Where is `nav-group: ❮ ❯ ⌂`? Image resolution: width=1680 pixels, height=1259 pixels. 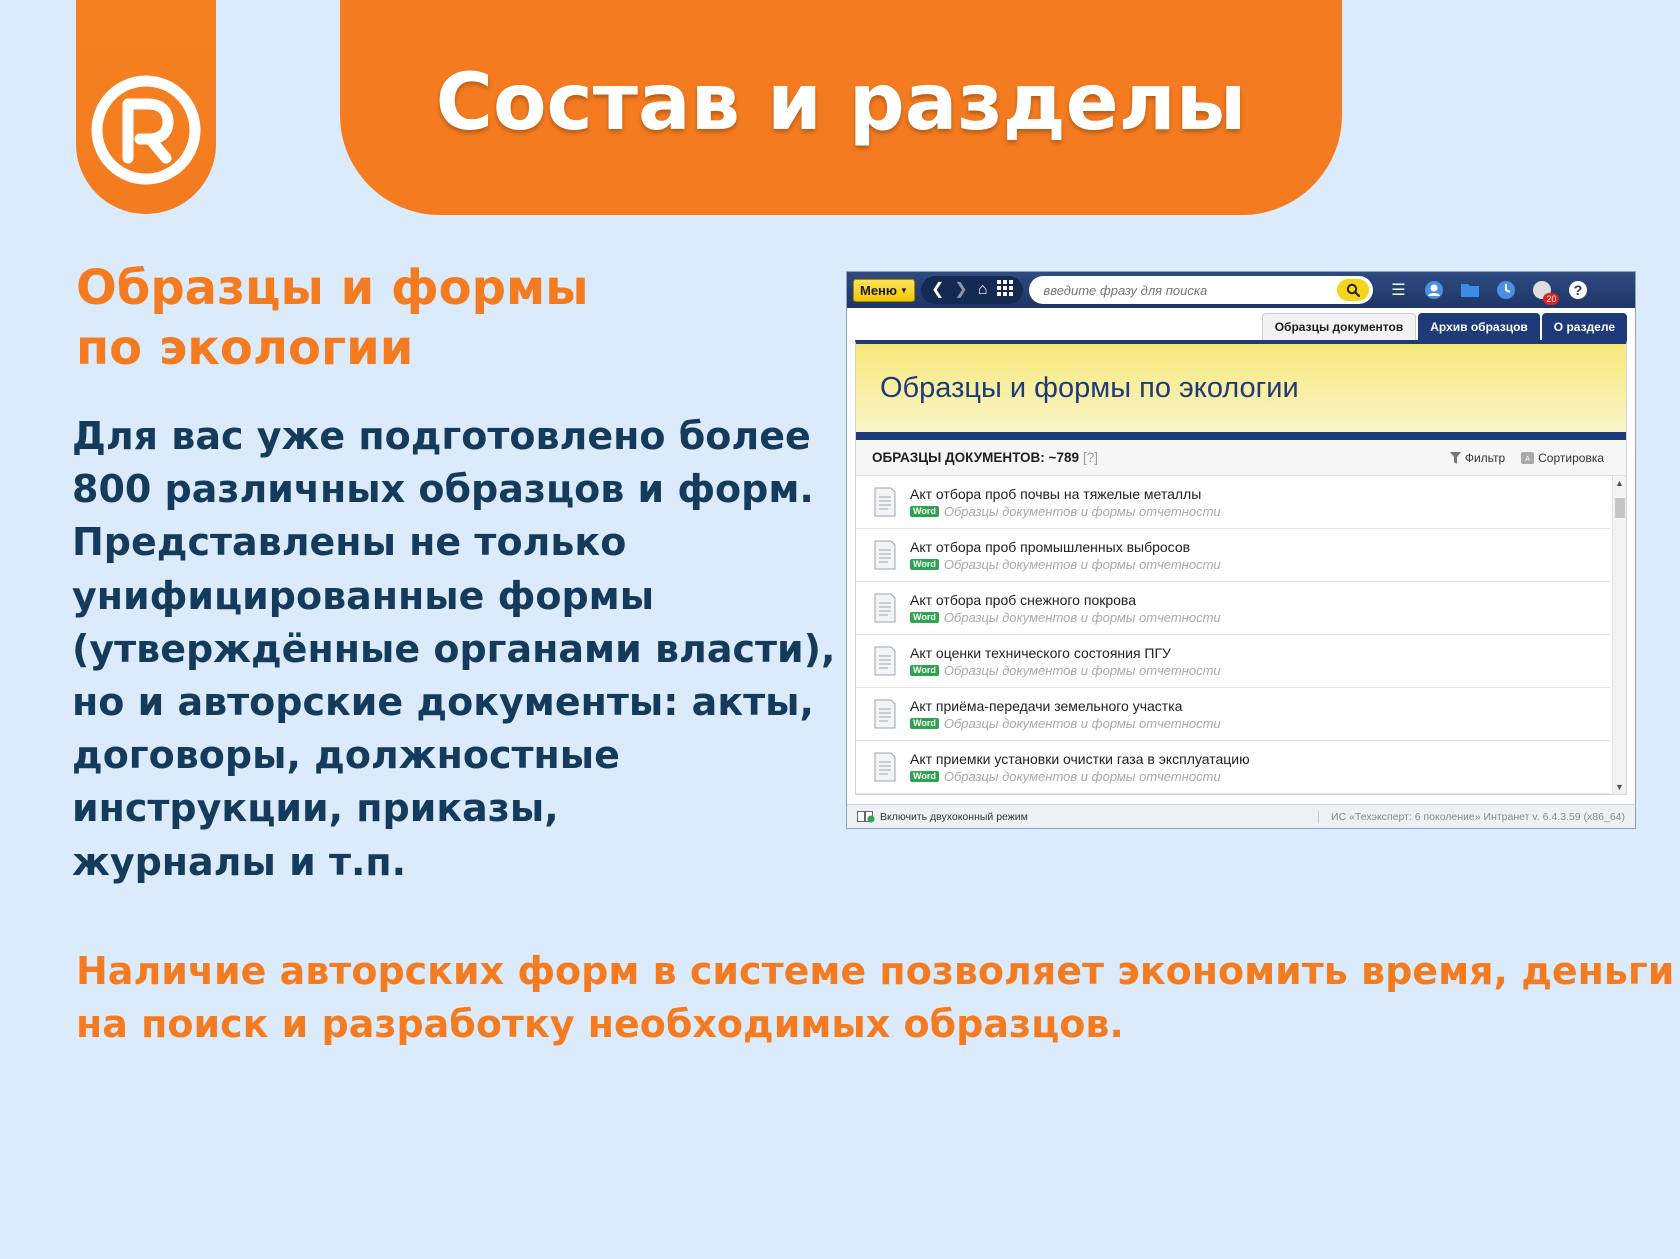 nav-group: ❮ ❯ ⌂ is located at coordinates (972, 290).